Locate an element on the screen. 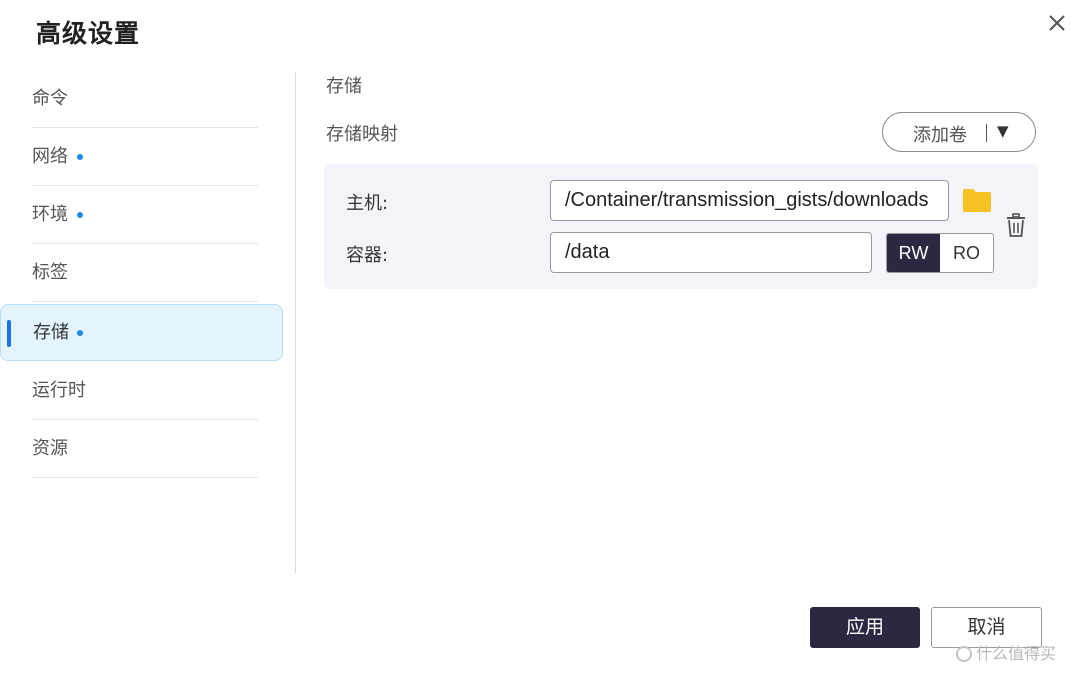 This screenshot has width=1080, height=674. dialog-title: 高级设置 is located at coordinates (88, 33).